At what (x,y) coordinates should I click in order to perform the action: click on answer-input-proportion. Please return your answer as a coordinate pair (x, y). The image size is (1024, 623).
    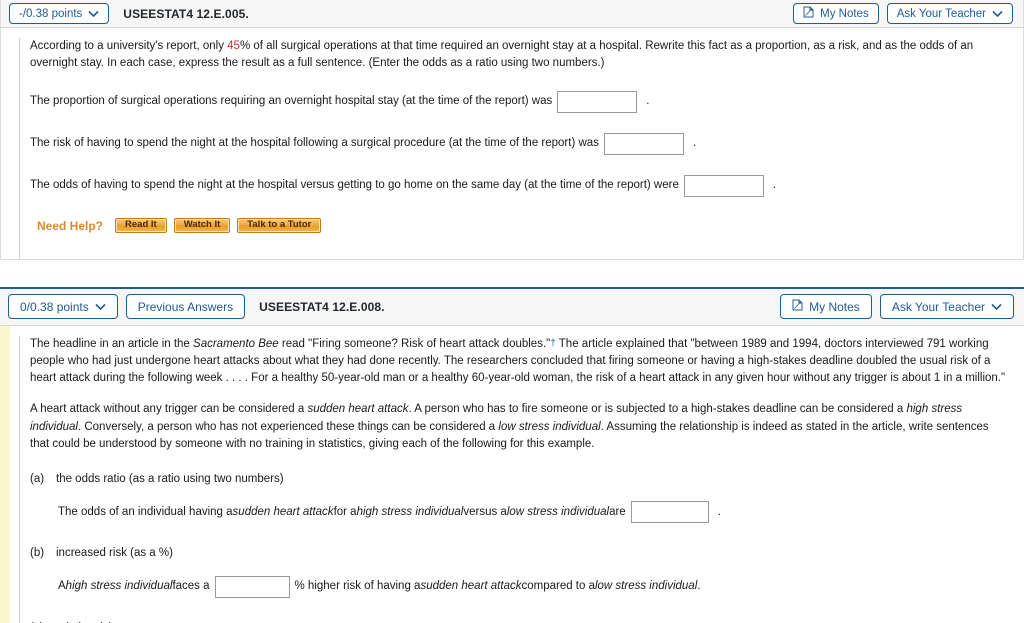
    Looking at the image, I should click on (597, 101).